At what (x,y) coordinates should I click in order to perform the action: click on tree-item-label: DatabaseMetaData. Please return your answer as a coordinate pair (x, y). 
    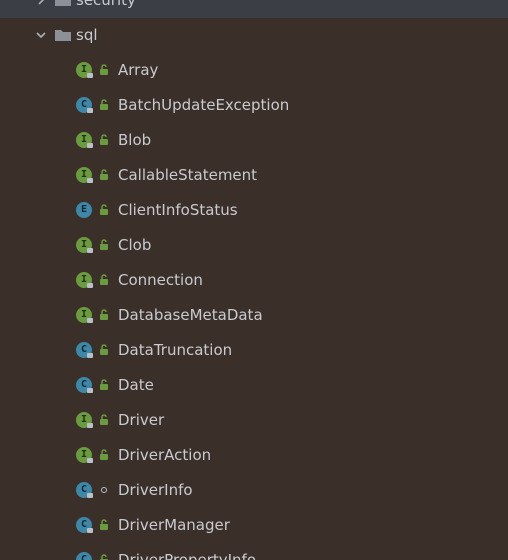
    Looking at the image, I should click on (190, 315).